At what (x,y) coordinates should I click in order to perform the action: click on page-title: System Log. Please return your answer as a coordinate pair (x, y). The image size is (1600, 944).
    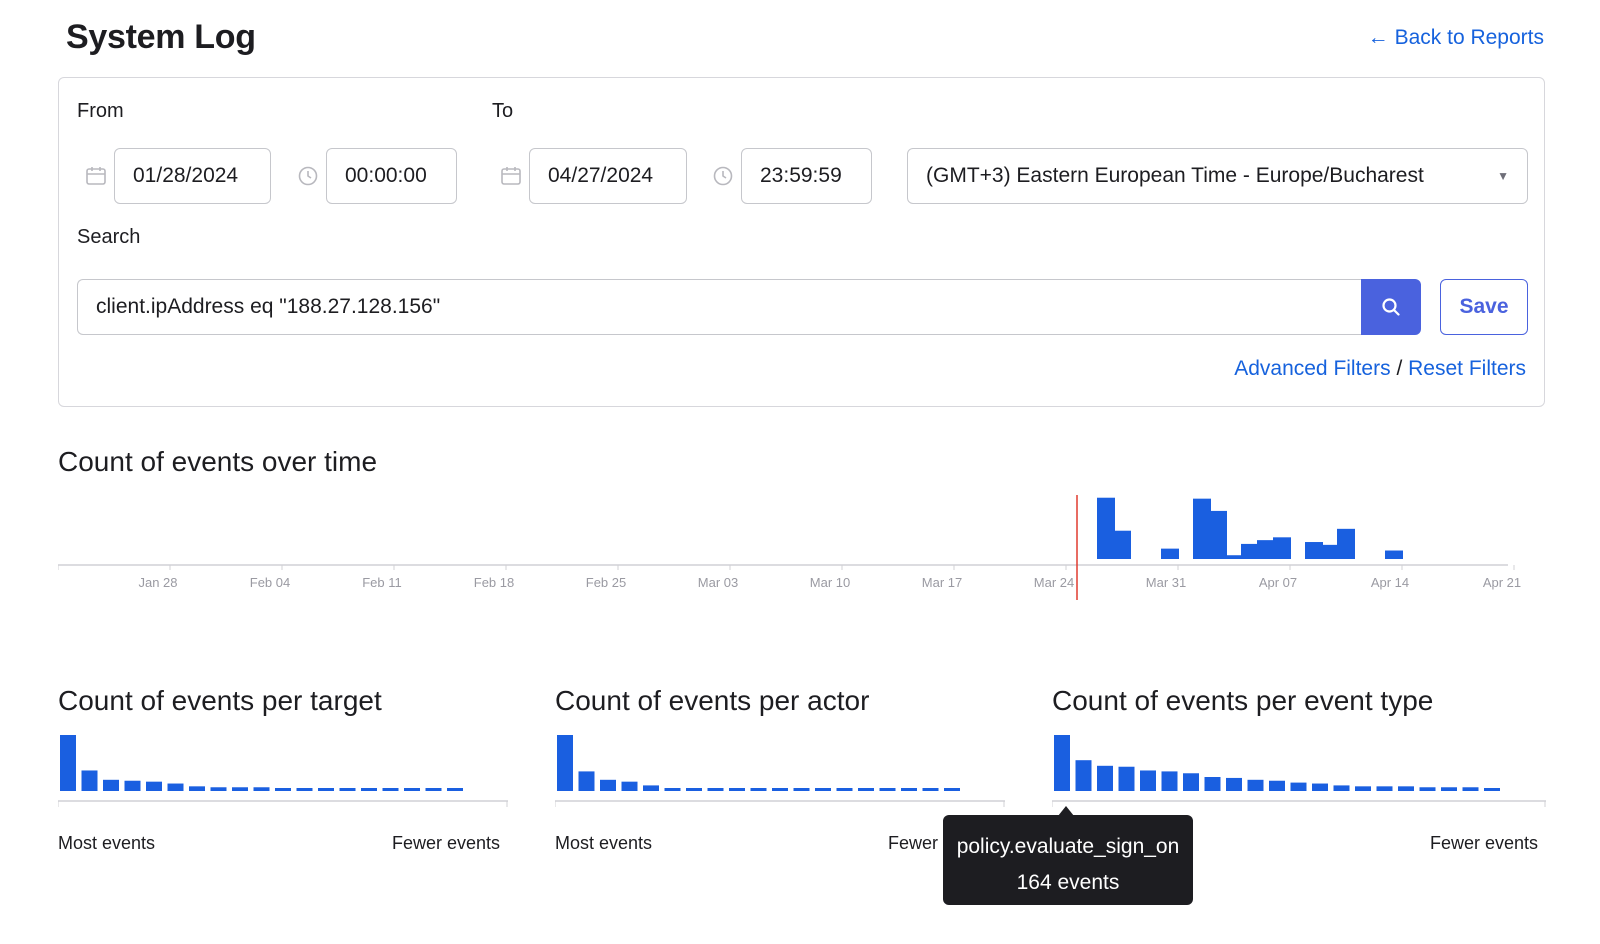
    Looking at the image, I should click on (161, 37).